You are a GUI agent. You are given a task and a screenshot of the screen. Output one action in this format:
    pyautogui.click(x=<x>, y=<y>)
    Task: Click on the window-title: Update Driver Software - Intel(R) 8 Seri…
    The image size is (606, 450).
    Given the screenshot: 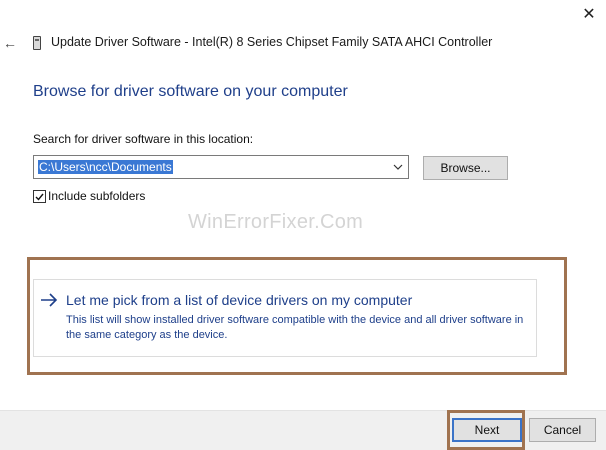 What is the action you would take?
    pyautogui.click(x=272, y=42)
    